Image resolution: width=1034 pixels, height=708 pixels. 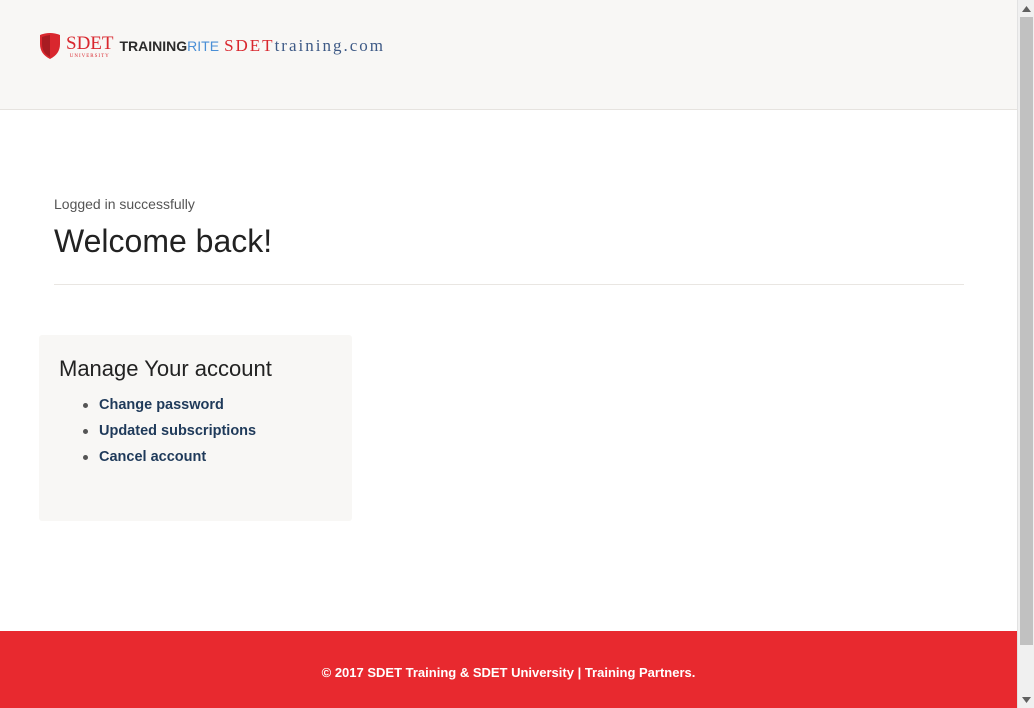 I want to click on page-title: Welcome back!, so click(x=163, y=241).